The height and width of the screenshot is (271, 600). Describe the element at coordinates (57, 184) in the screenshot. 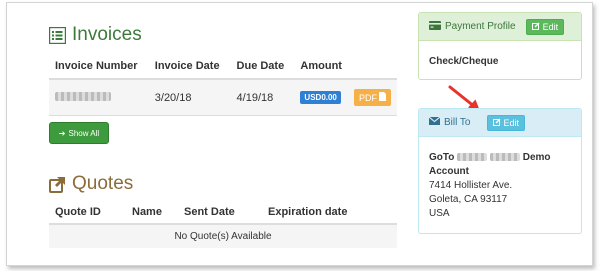

I see `external-link-icon` at that location.